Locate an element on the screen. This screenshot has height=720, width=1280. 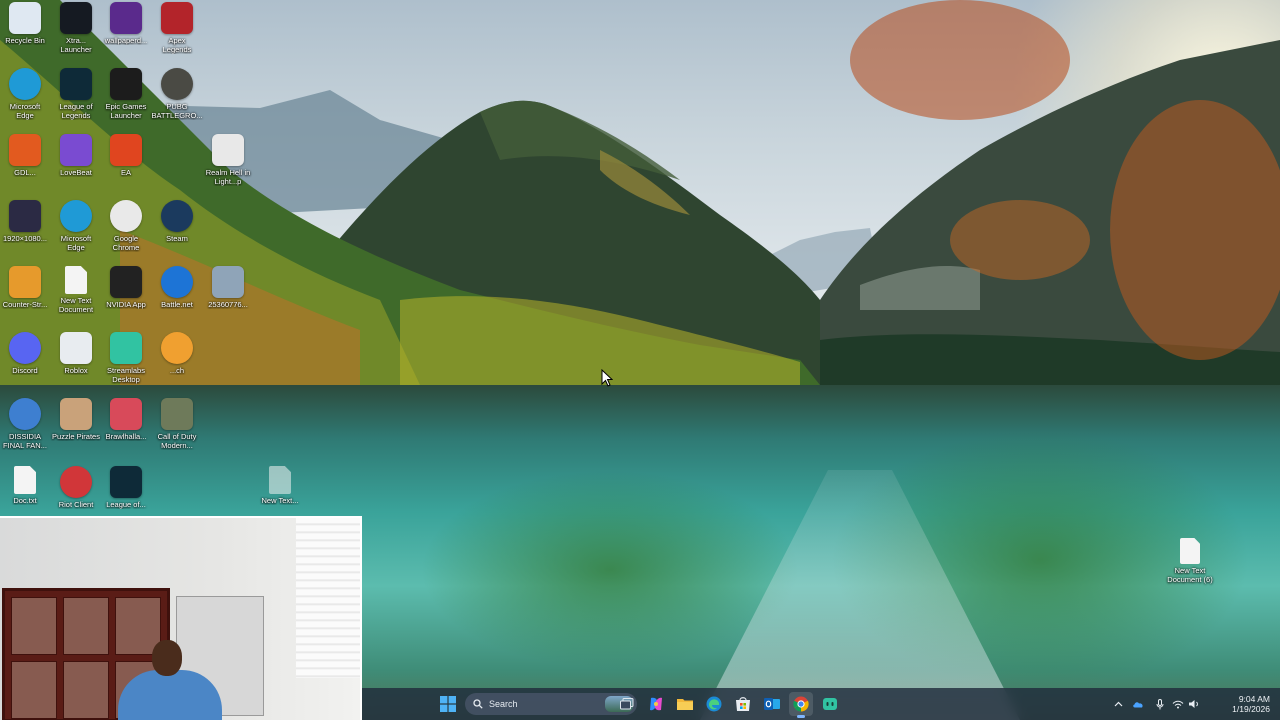
taskbar: Search 9:04 AM 1/19/2026 is located at coordinates (821, 704).